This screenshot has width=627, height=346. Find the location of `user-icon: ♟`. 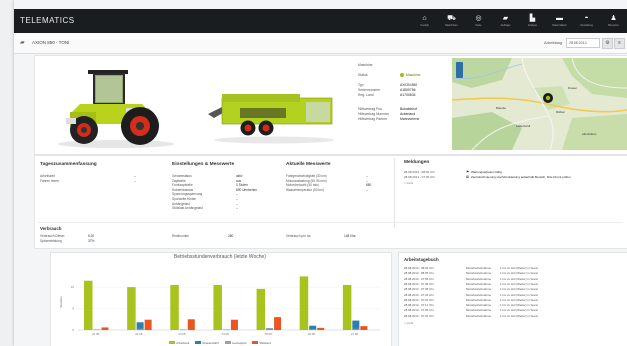

user-icon: ♟ is located at coordinates (613, 18).